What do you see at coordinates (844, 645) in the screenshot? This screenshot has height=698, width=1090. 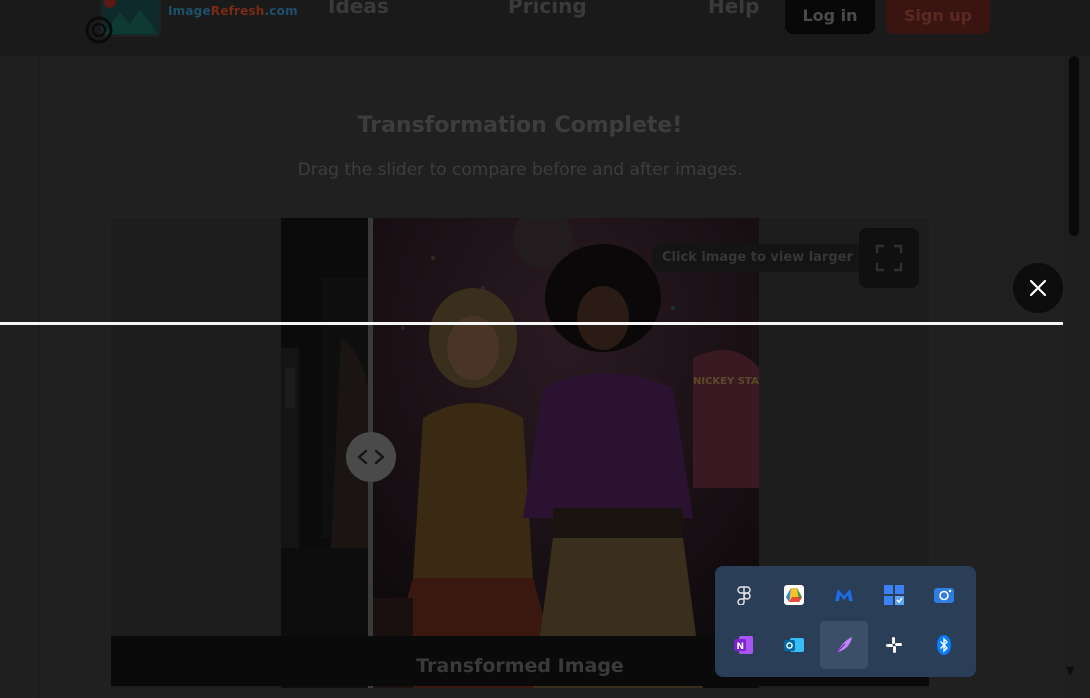 I see `quill-feather-icon` at bounding box center [844, 645].